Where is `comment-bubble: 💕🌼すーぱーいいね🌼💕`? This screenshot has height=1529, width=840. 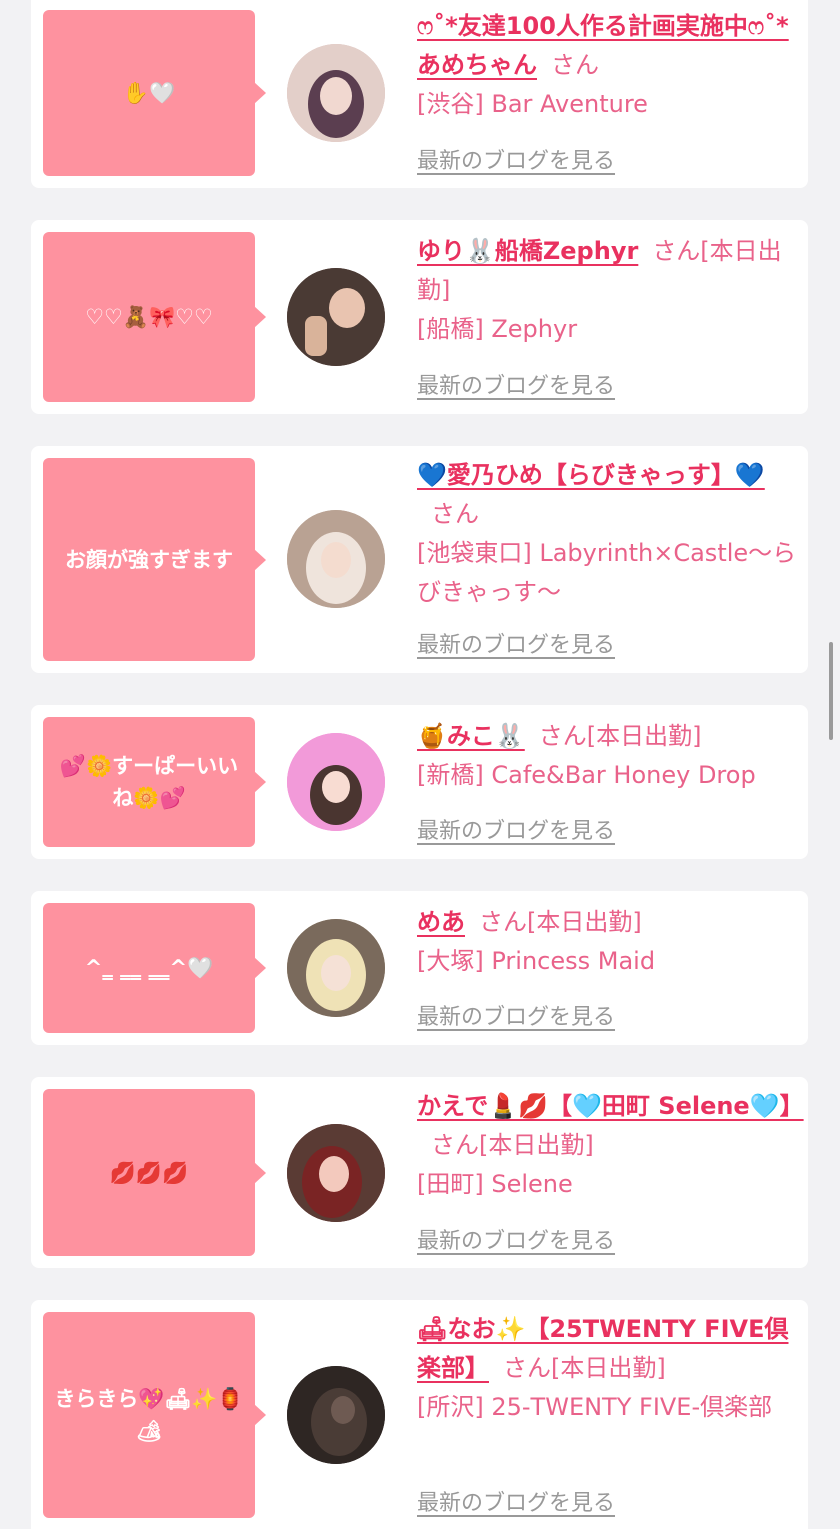 comment-bubble: 💕🌼すーぱーいいね🌼💕 is located at coordinates (154, 782).